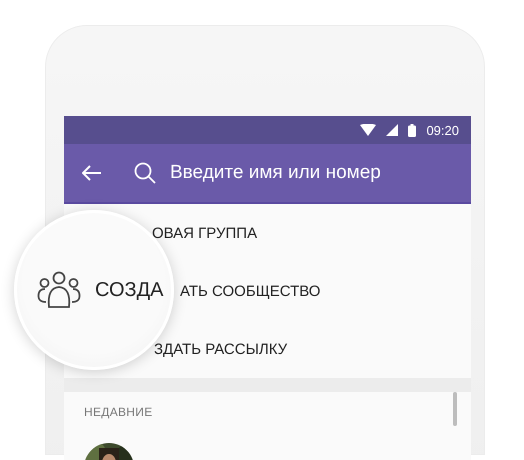  Describe the element at coordinates (118, 412) in the screenshot. I see `section-header: НЕДАВНИЕ` at that location.